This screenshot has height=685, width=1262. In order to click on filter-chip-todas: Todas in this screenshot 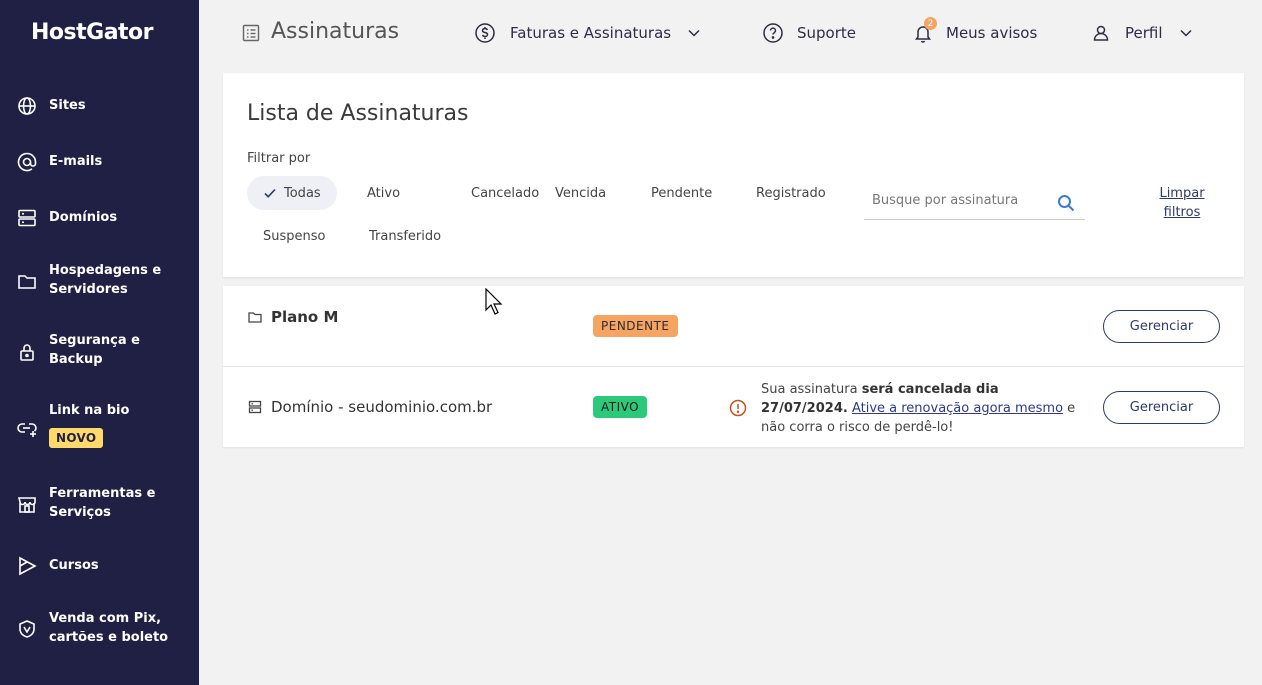, I will do `click(292, 193)`.